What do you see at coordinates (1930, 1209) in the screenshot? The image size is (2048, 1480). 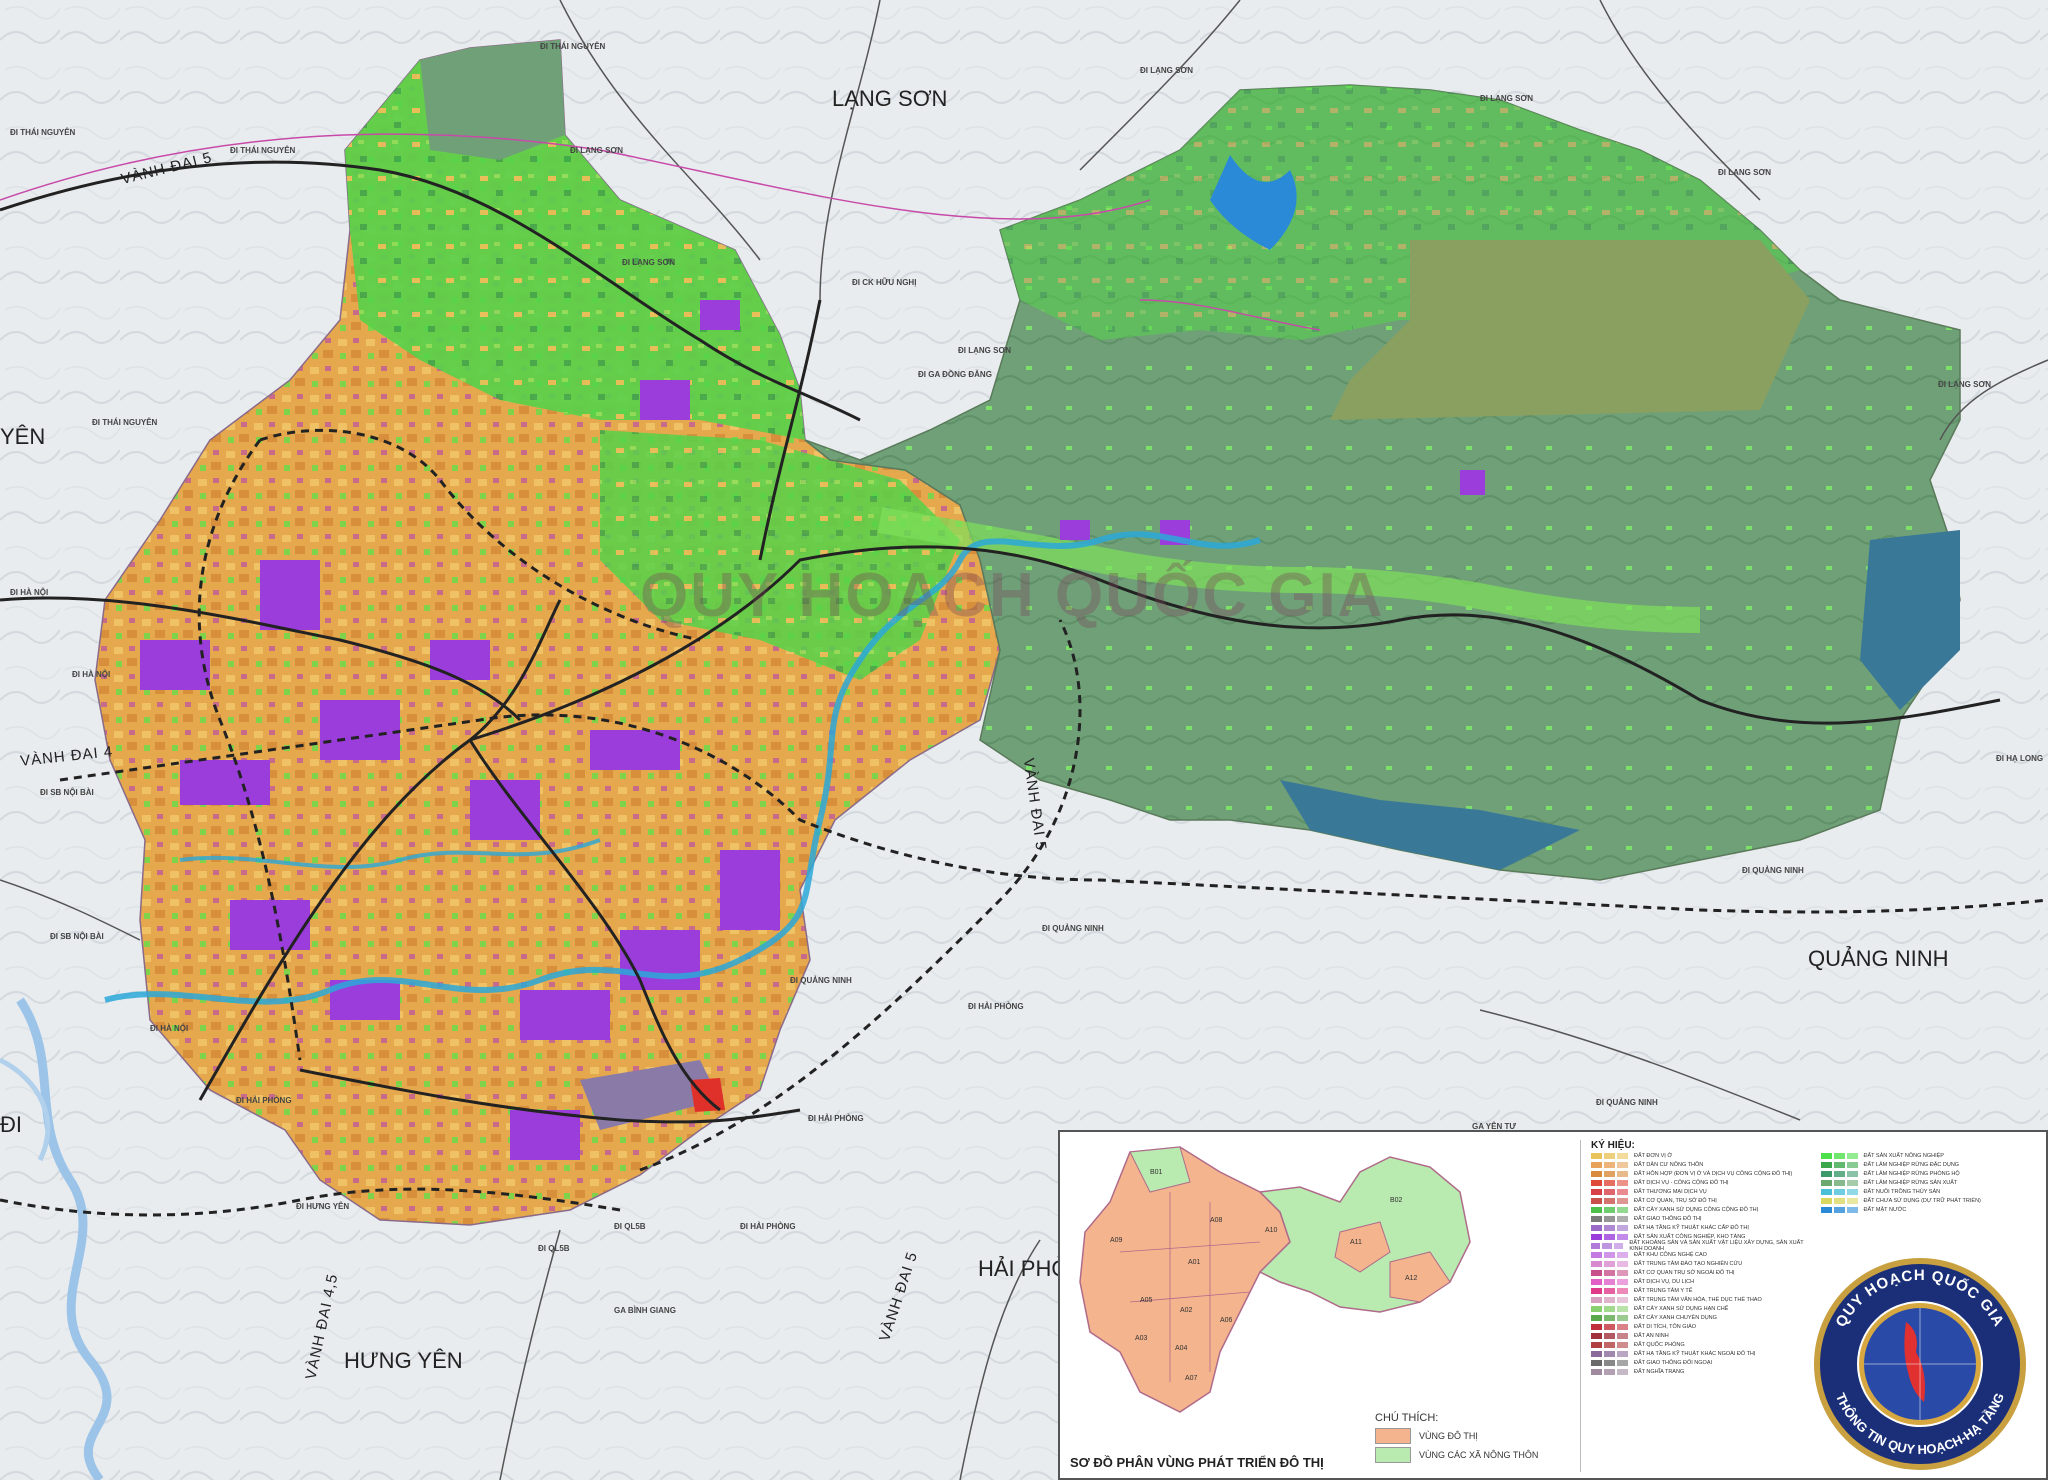 I see `legend-row: ĐẤT MẶT NƯỚC` at bounding box center [1930, 1209].